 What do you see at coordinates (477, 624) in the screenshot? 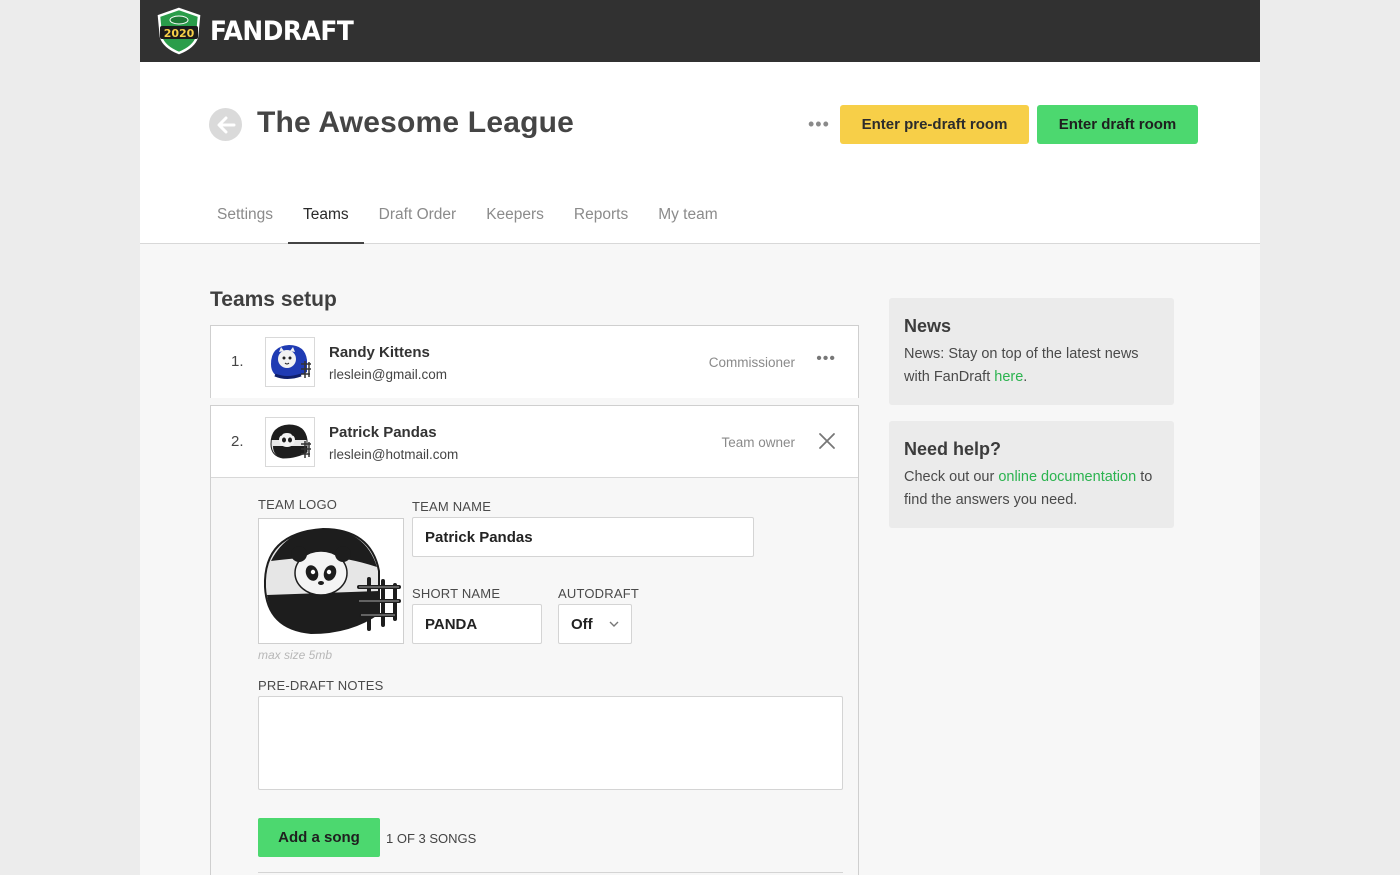
I see `short-name-input: PANDA` at bounding box center [477, 624].